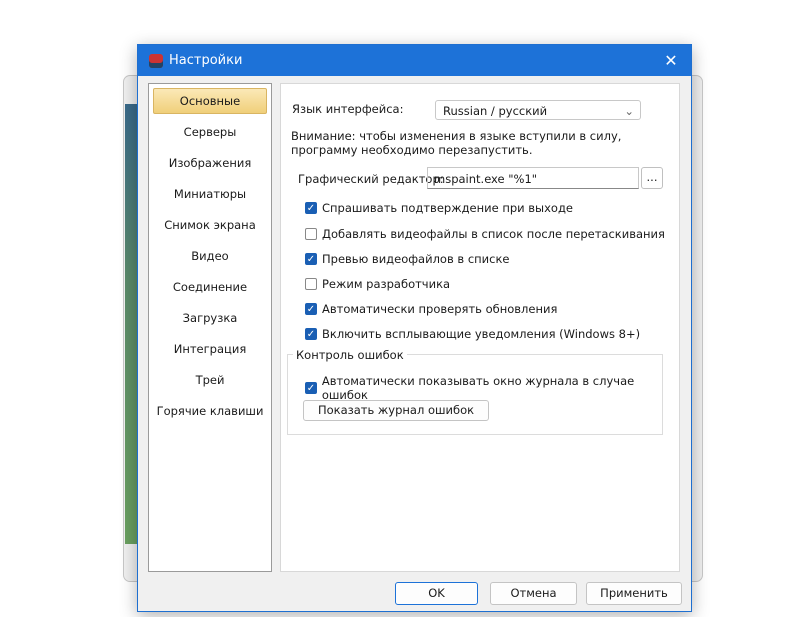  I want to click on checkbox-confirm-exit: ✓ Спрашивать подтверждение при выходе, so click(439, 208).